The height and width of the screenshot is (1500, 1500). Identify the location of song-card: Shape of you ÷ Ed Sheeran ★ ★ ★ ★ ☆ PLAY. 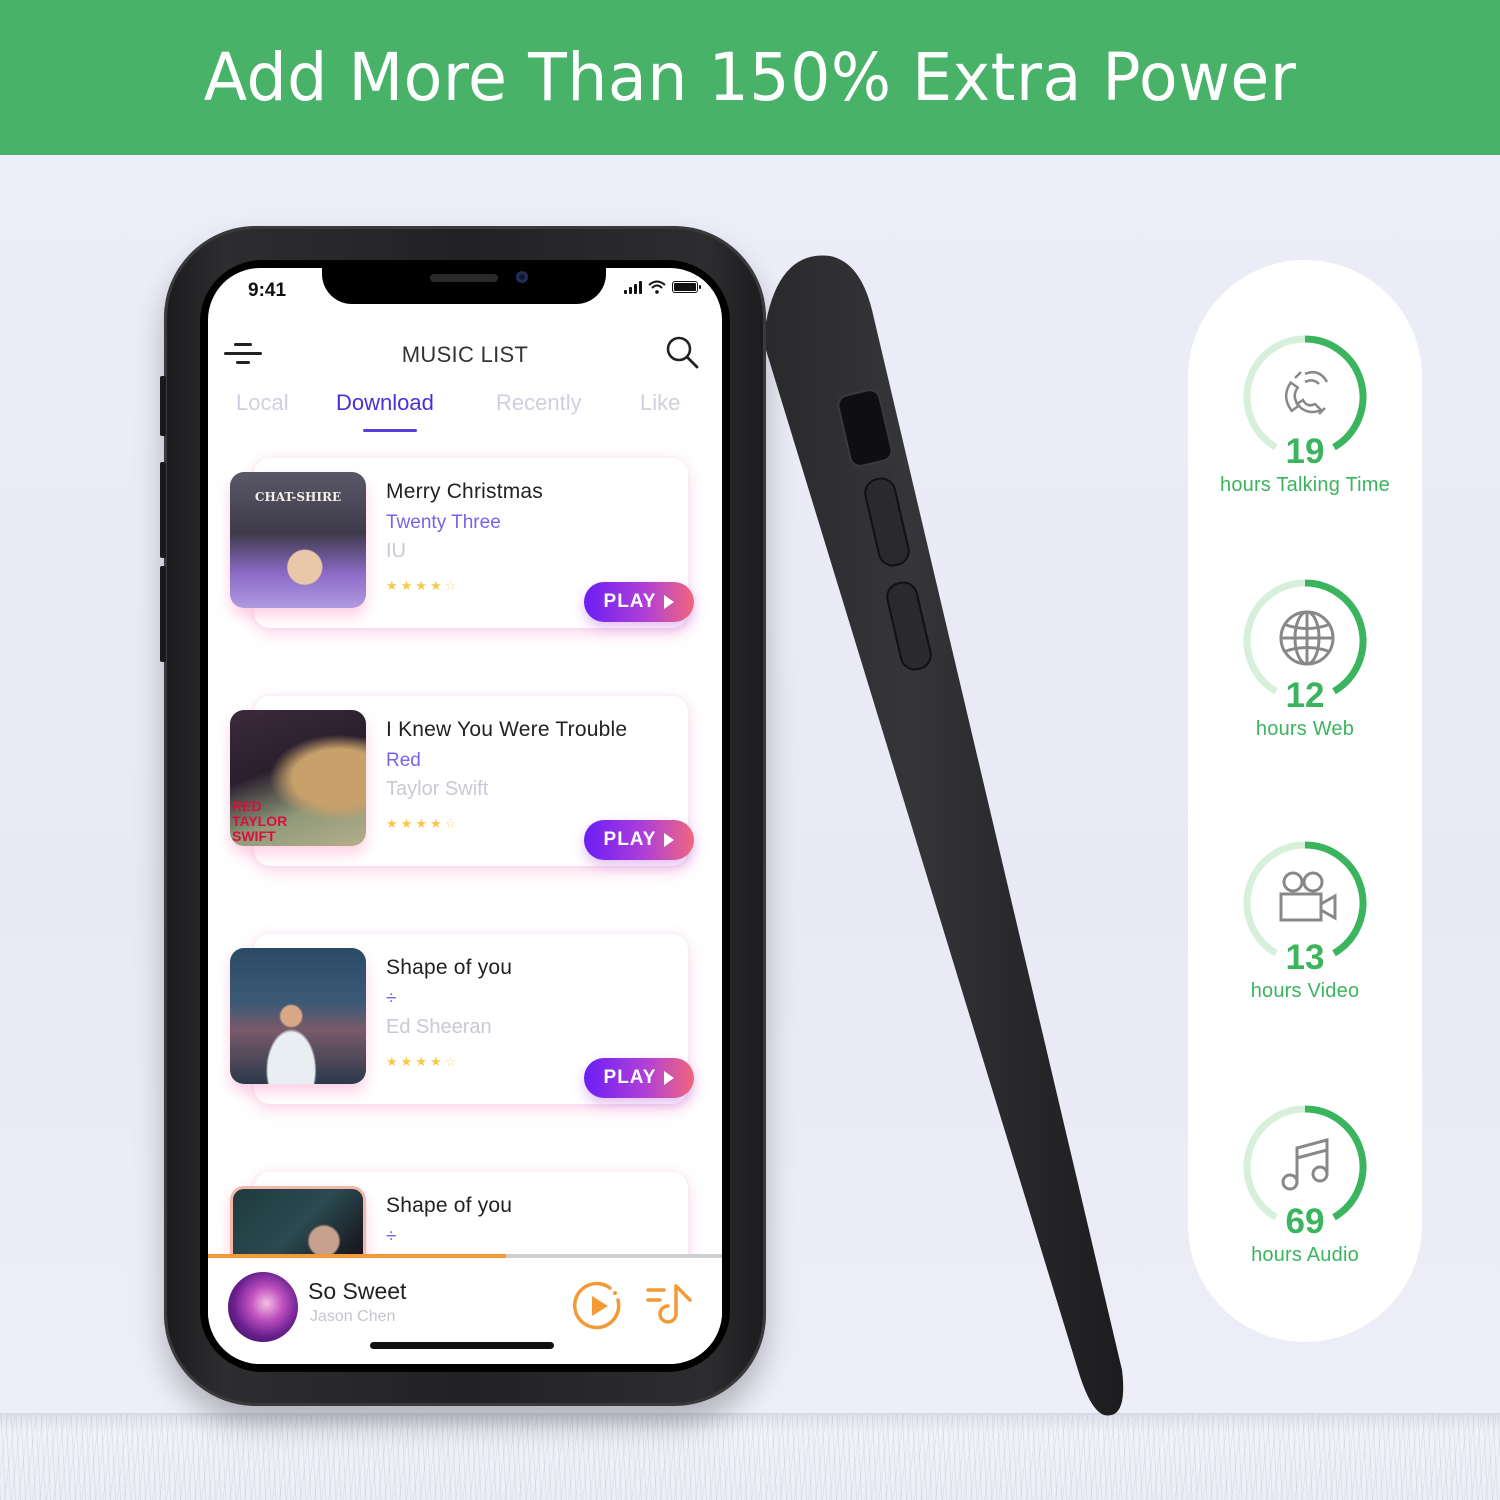
(465, 1019).